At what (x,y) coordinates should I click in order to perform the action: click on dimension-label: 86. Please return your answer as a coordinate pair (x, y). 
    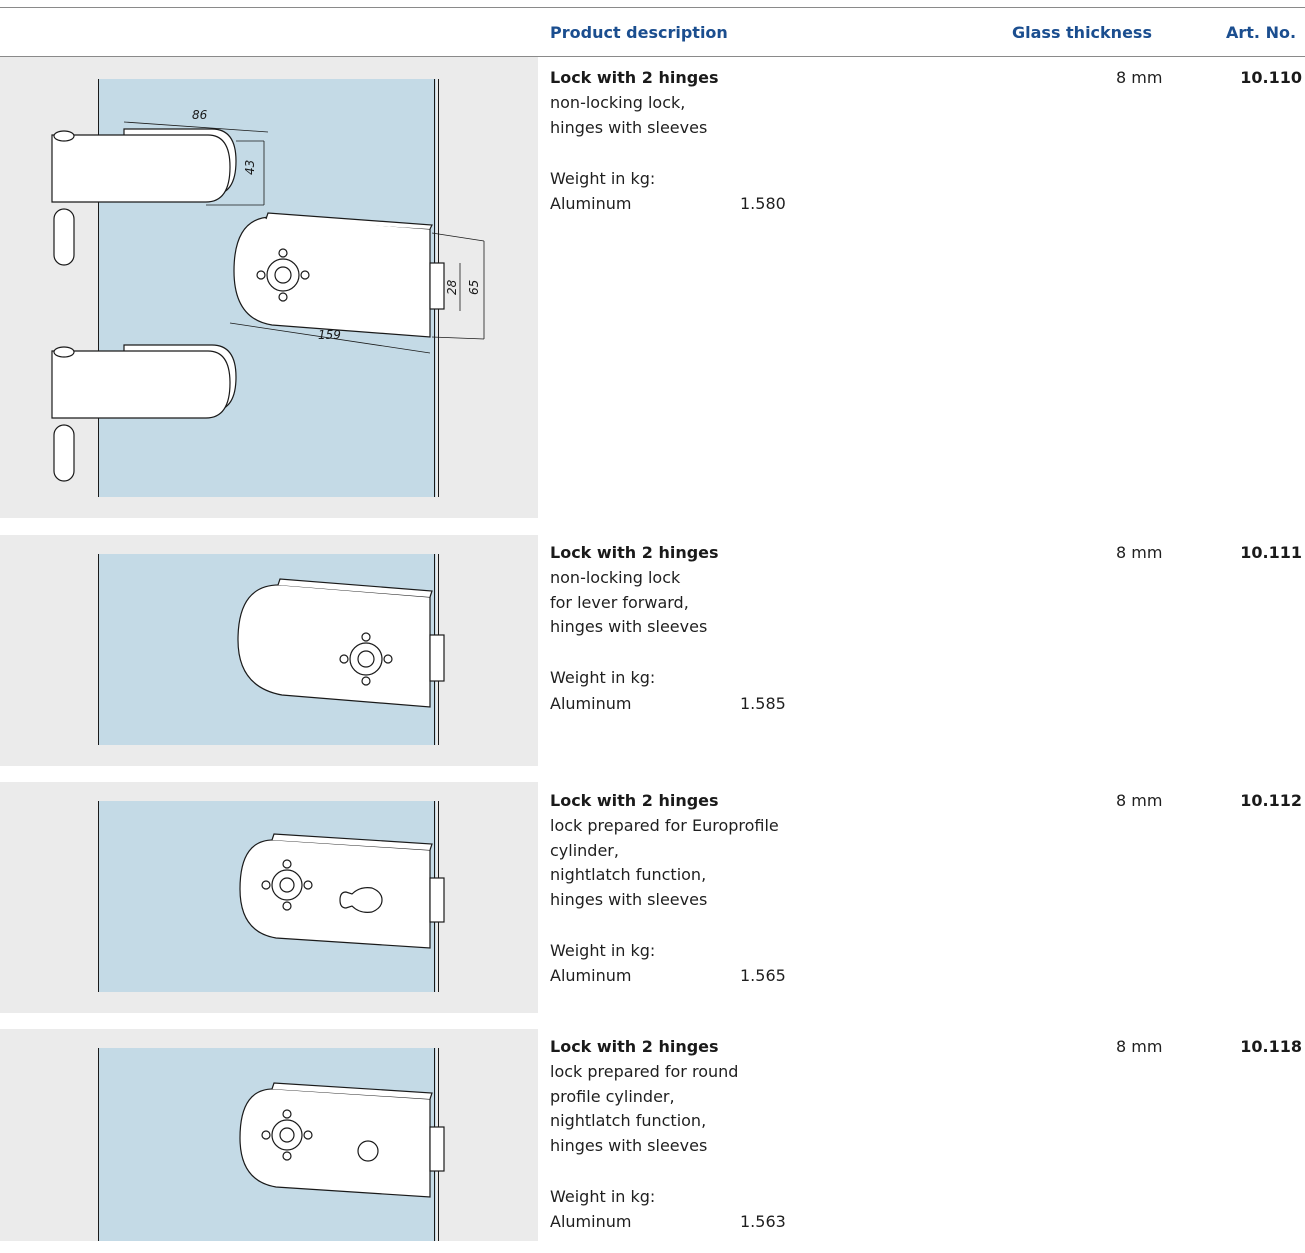
    Looking at the image, I should click on (200, 115).